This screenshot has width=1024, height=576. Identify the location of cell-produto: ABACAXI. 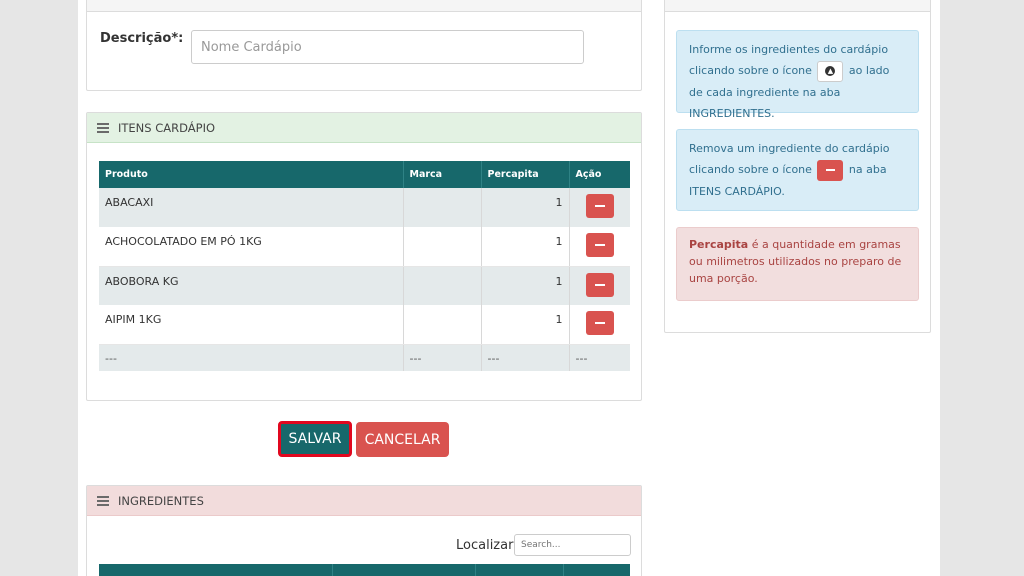
(251, 207).